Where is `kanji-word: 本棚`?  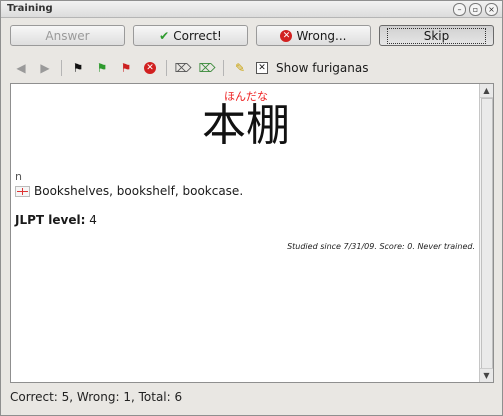 kanji-word: 本棚 is located at coordinates (246, 125).